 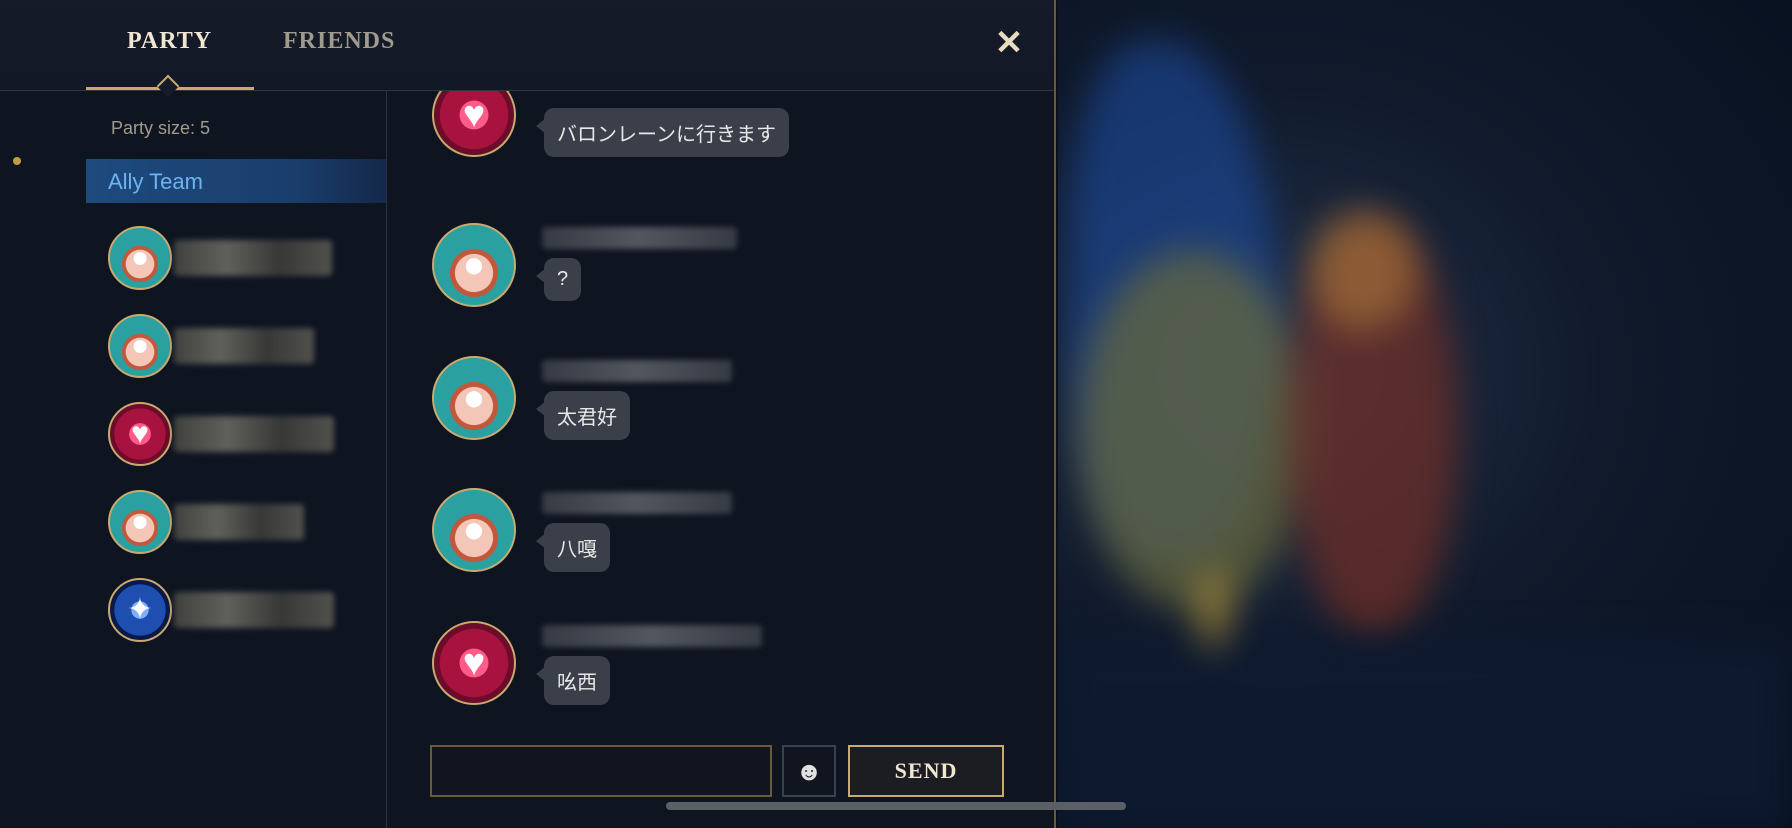 I want to click on message-bubble: ?, so click(x=558, y=279).